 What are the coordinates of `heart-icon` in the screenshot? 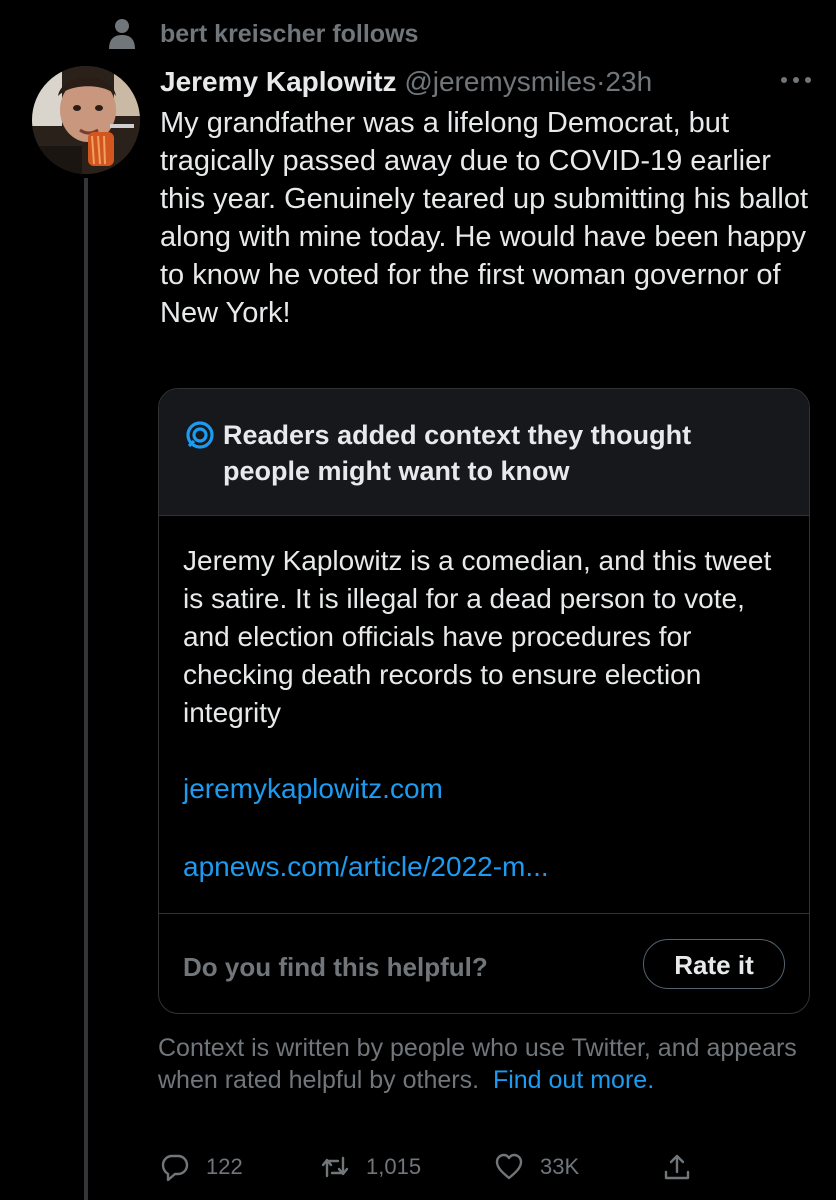 It's located at (509, 1166).